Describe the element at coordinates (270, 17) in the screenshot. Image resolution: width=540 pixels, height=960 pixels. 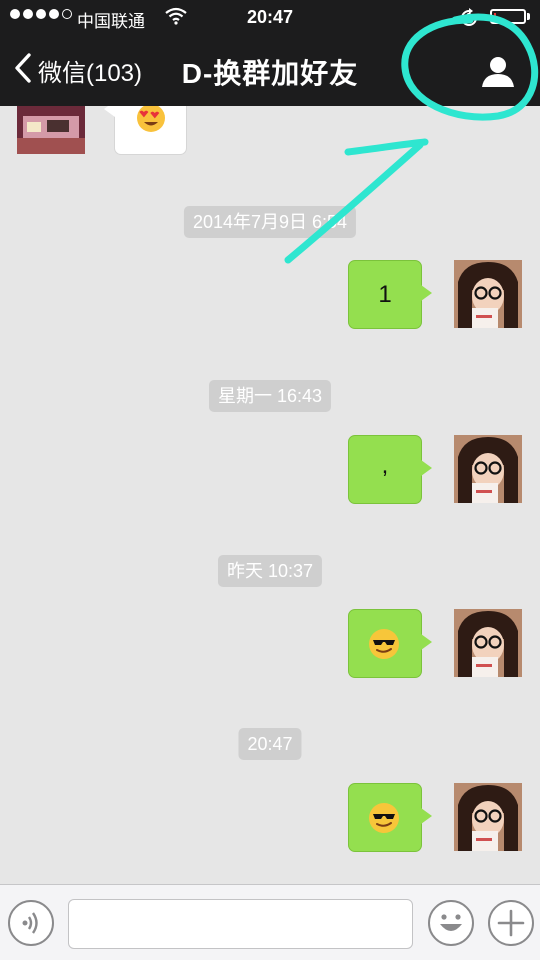
I see `status-bar: 中国联通 20:47` at that location.